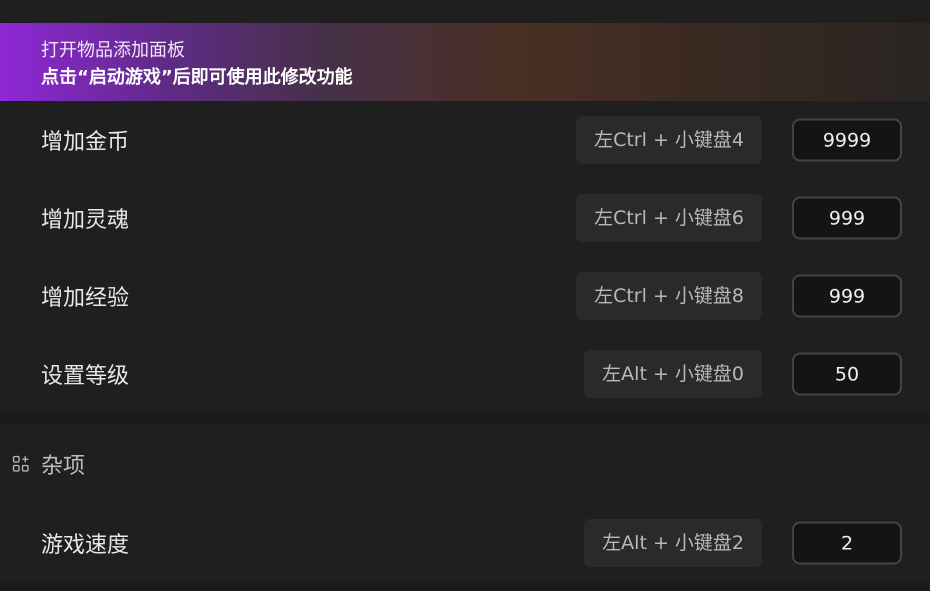 This screenshot has width=930, height=591. I want to click on hotkey-badge: 左Ctrl + 小键盘4, so click(669, 140).